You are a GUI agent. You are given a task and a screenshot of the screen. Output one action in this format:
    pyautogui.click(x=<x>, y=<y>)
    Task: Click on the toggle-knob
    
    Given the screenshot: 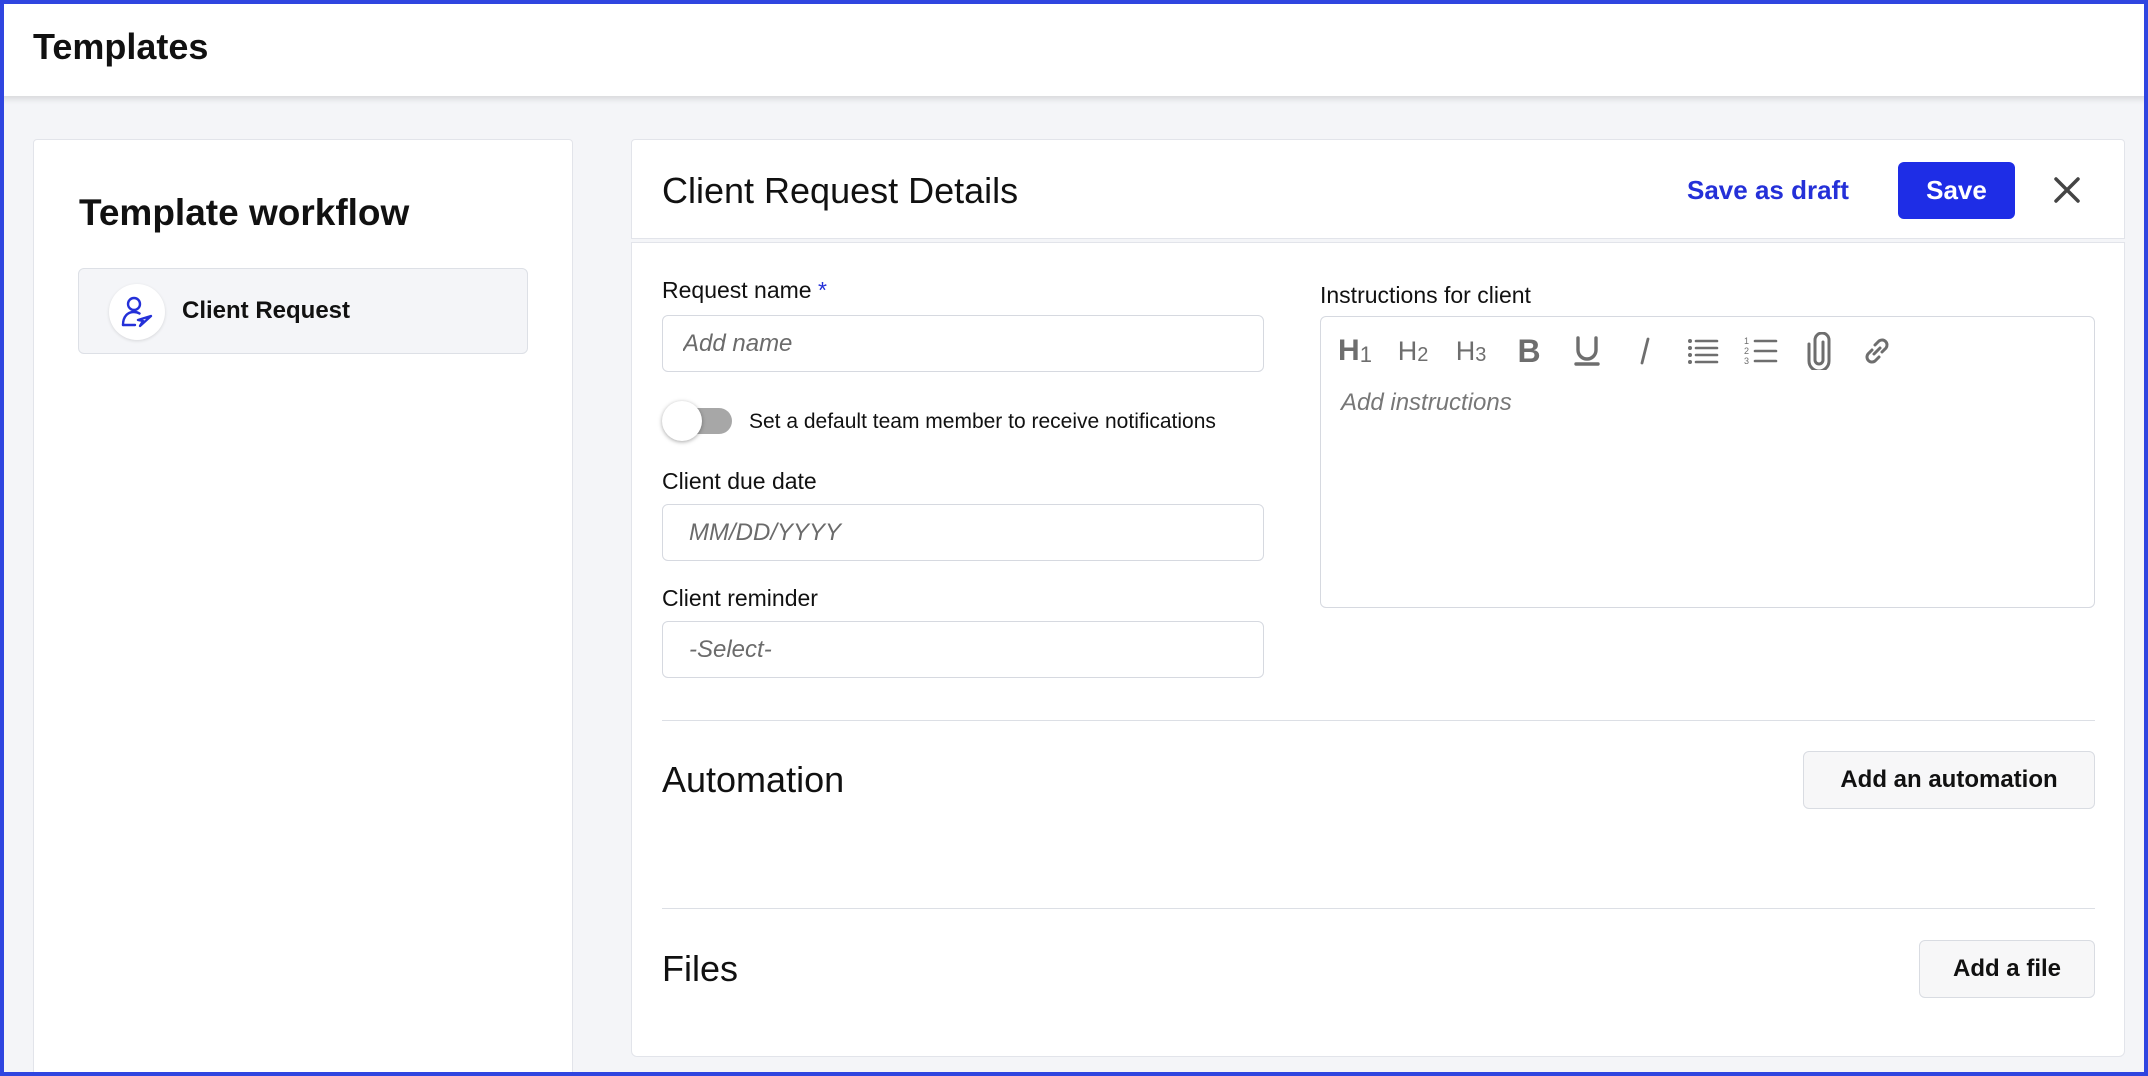 What is the action you would take?
    pyautogui.click(x=682, y=421)
    